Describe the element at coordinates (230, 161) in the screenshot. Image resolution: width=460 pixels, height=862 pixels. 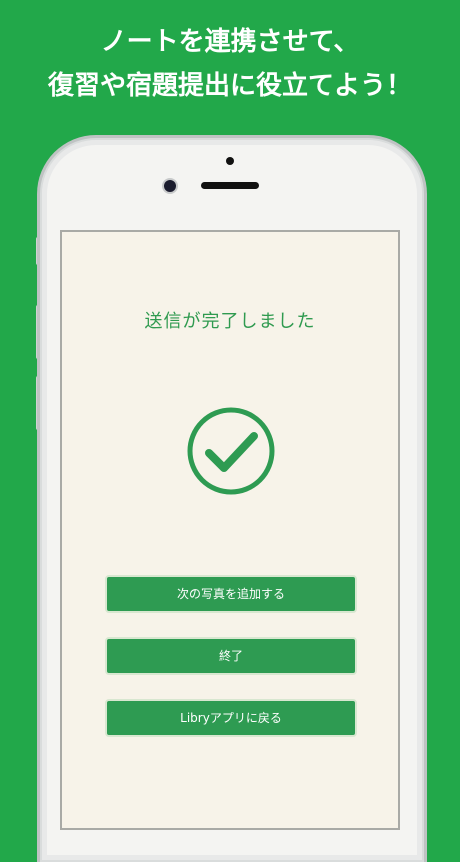
I see `proximity-sensor` at that location.